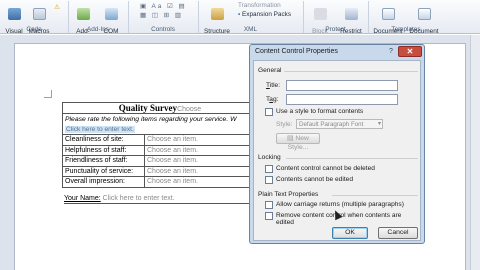  What do you see at coordinates (290, 138) in the screenshot?
I see `new-style-icon: ▤` at bounding box center [290, 138].